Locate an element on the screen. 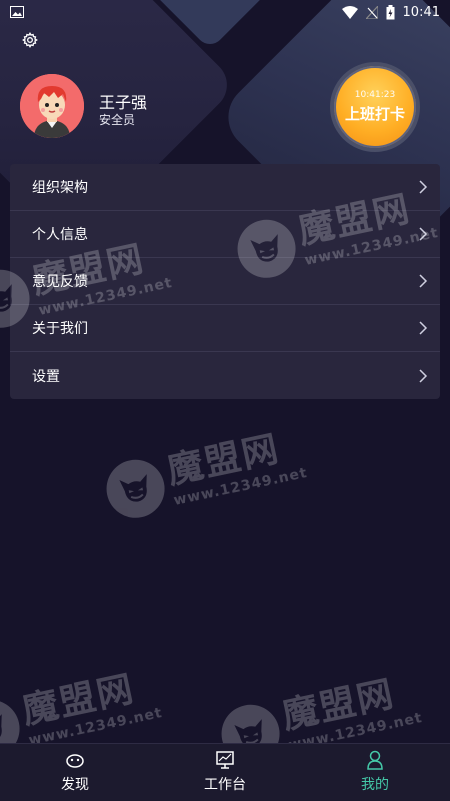  status-bar: 10:41 is located at coordinates (225, 12).